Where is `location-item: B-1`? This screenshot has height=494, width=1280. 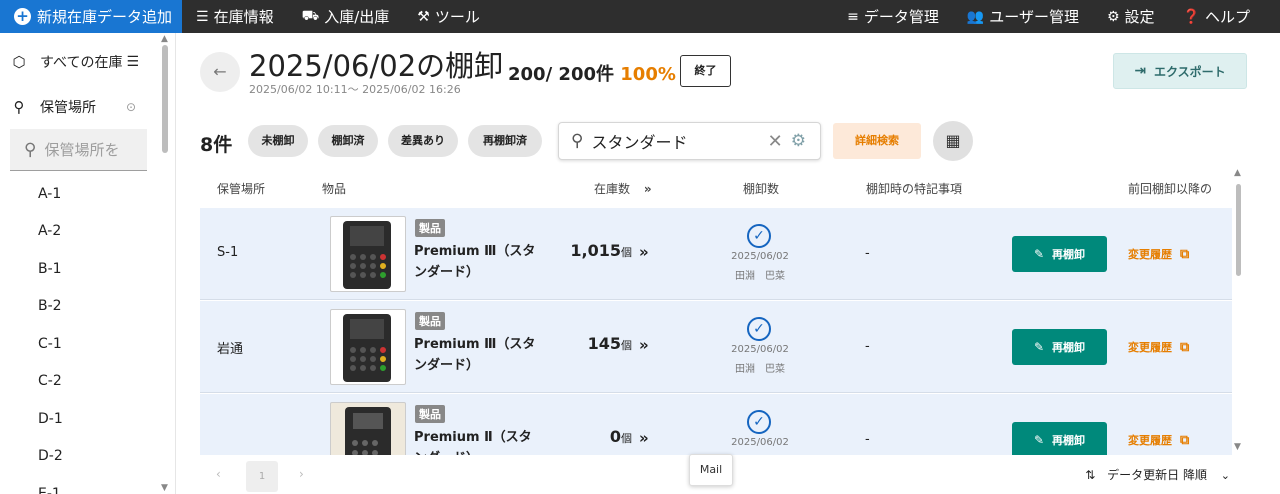
location-item: B-1 is located at coordinates (50, 269).